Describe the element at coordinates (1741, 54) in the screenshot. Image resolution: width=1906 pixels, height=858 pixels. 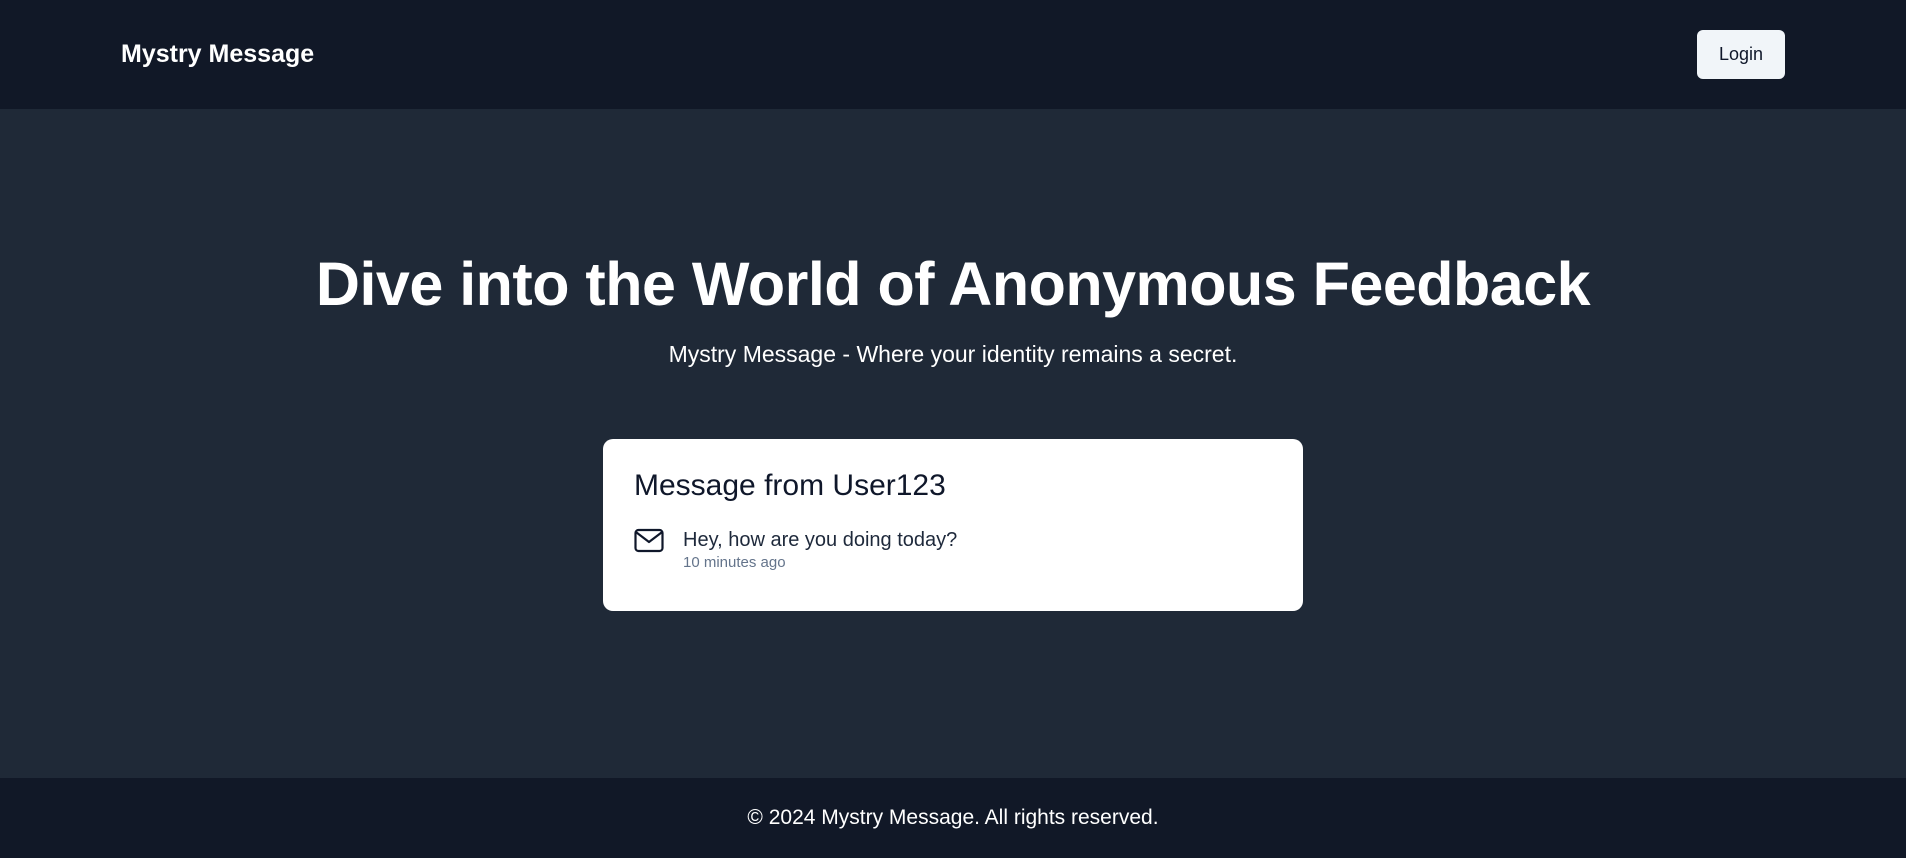
I see `login-button: Login` at that location.